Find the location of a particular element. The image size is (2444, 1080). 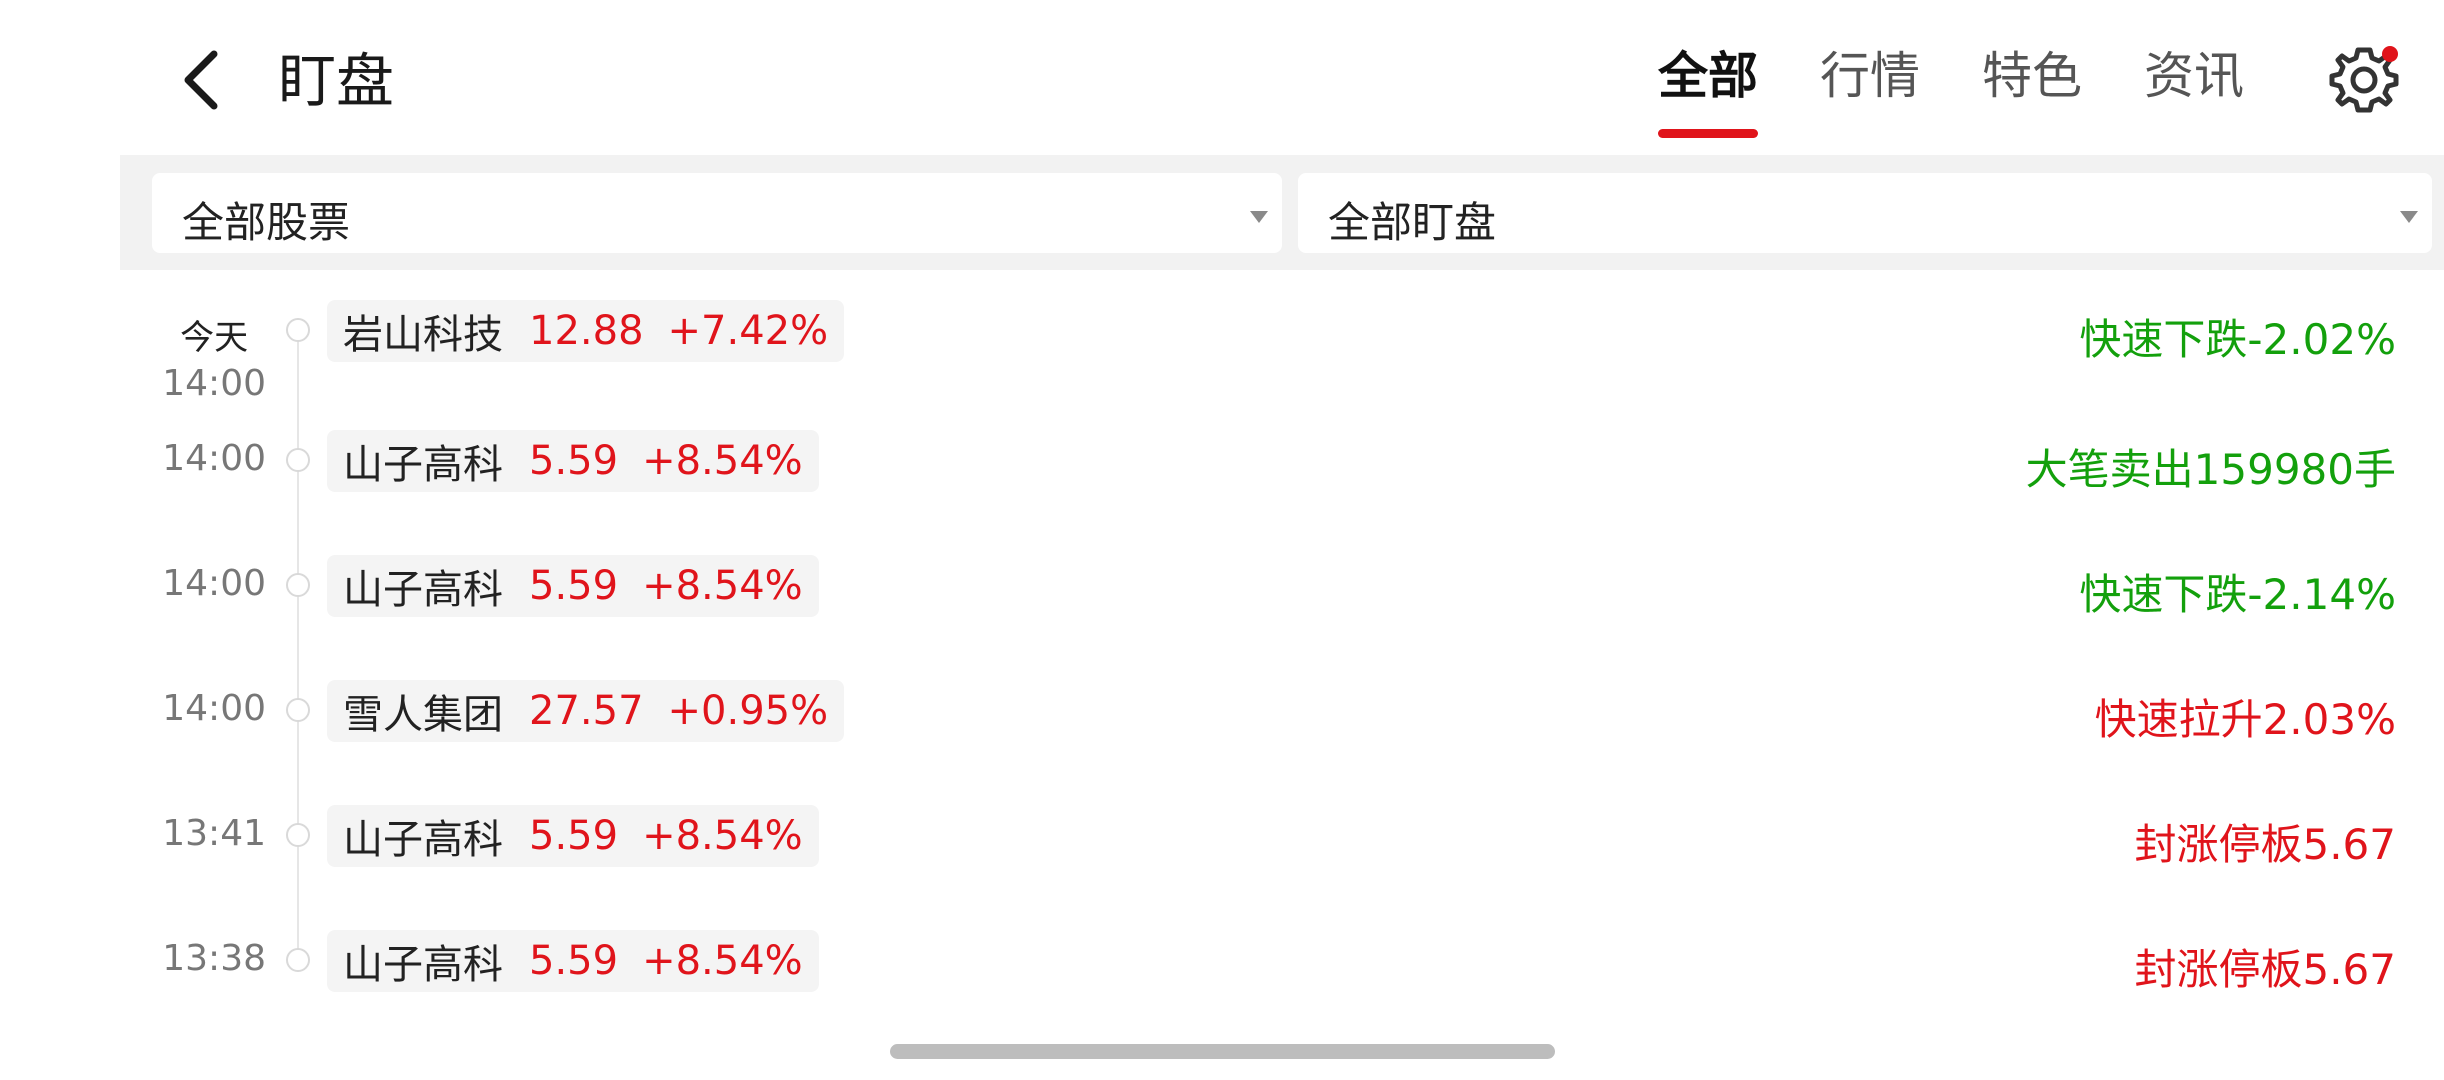

settings-button is located at coordinates (2364, 80).